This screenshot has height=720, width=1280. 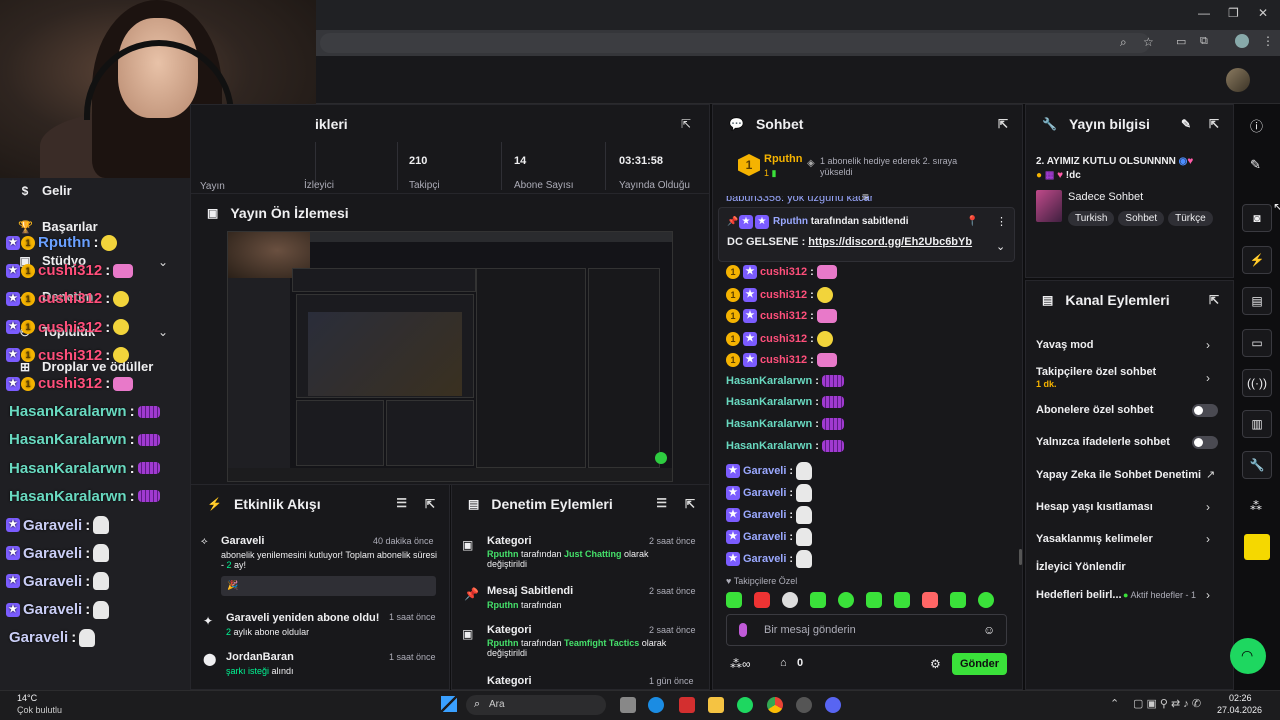 What do you see at coordinates (1148, 42) in the screenshot?
I see `bookmark-star-icon: ☆` at bounding box center [1148, 42].